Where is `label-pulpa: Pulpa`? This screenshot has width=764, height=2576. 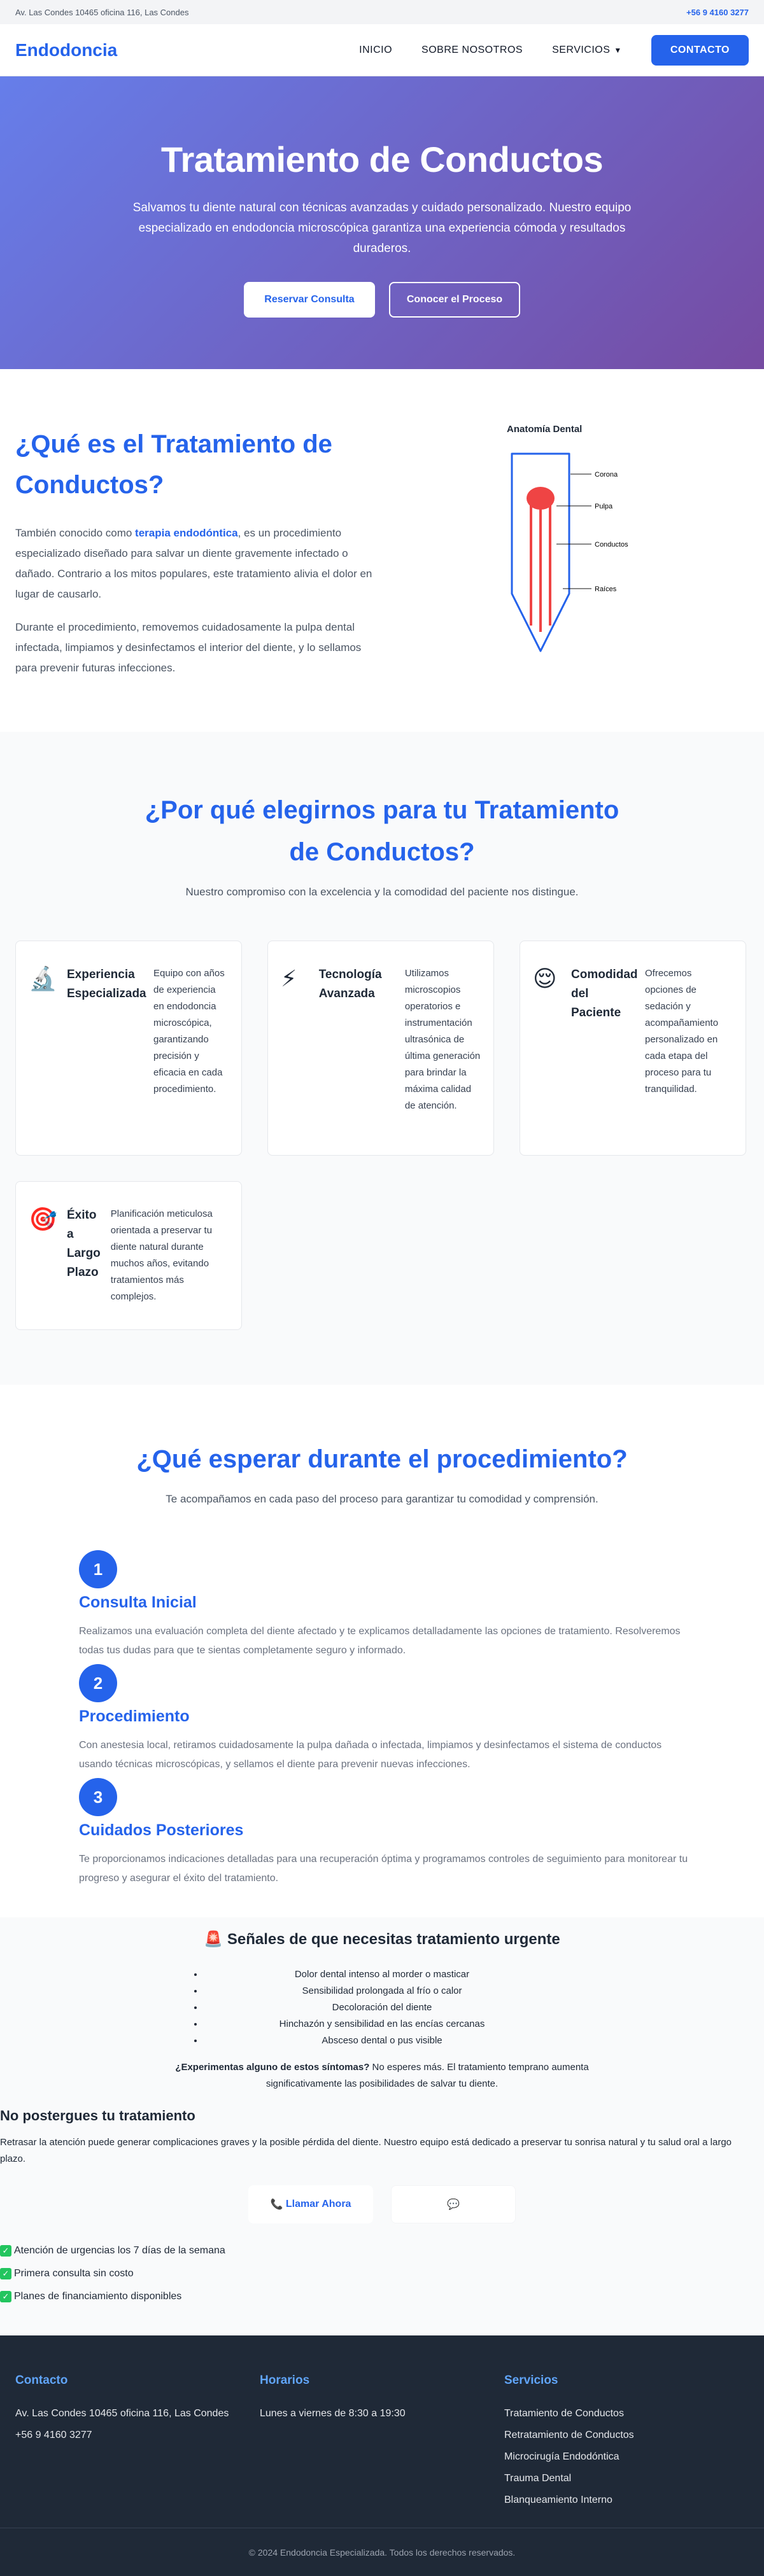 label-pulpa: Pulpa is located at coordinates (604, 506).